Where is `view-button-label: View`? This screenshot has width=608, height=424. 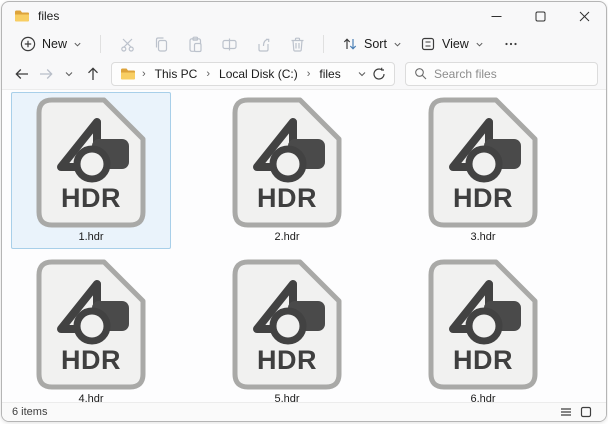 view-button-label: View is located at coordinates (455, 44).